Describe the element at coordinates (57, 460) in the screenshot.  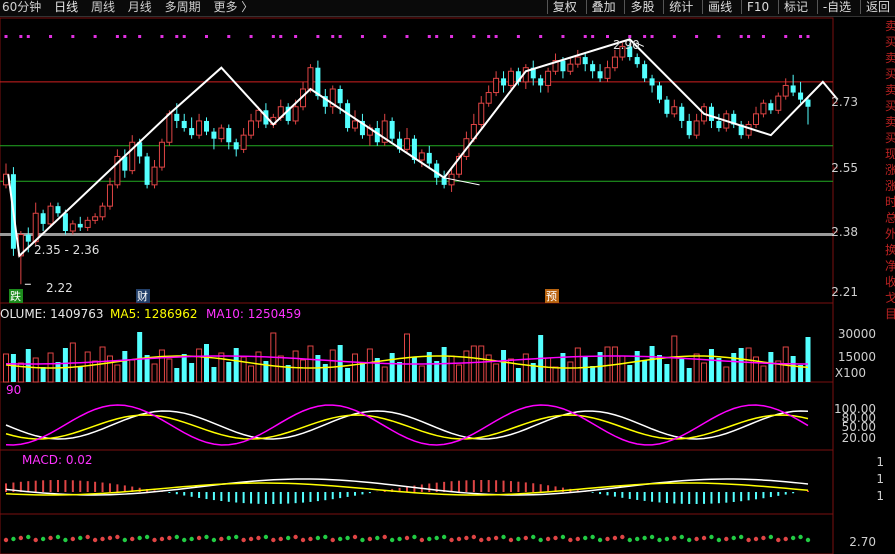
I see `macd-label: MACD: 0.02` at that location.